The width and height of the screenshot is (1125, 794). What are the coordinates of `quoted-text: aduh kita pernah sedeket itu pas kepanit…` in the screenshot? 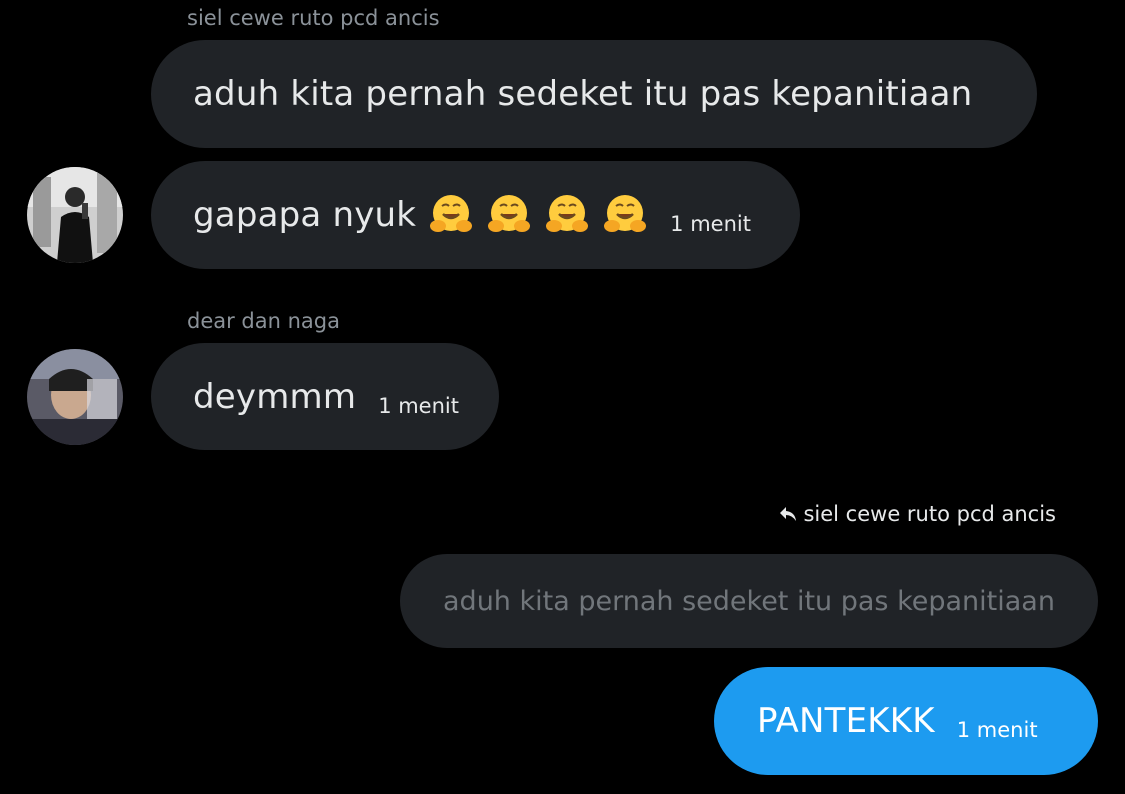 It's located at (749, 601).